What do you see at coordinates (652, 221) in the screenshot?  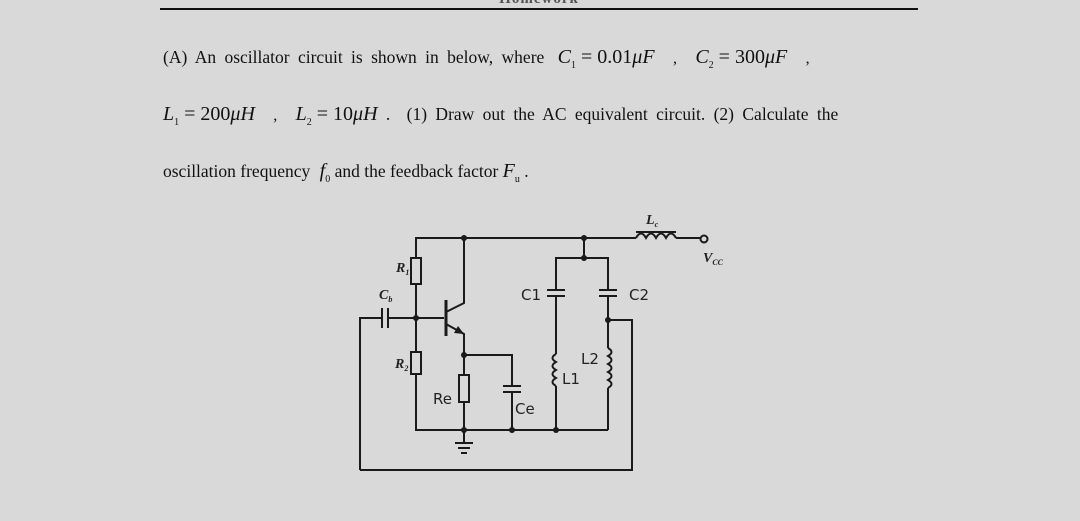 I see `label-lc: Lc` at bounding box center [652, 221].